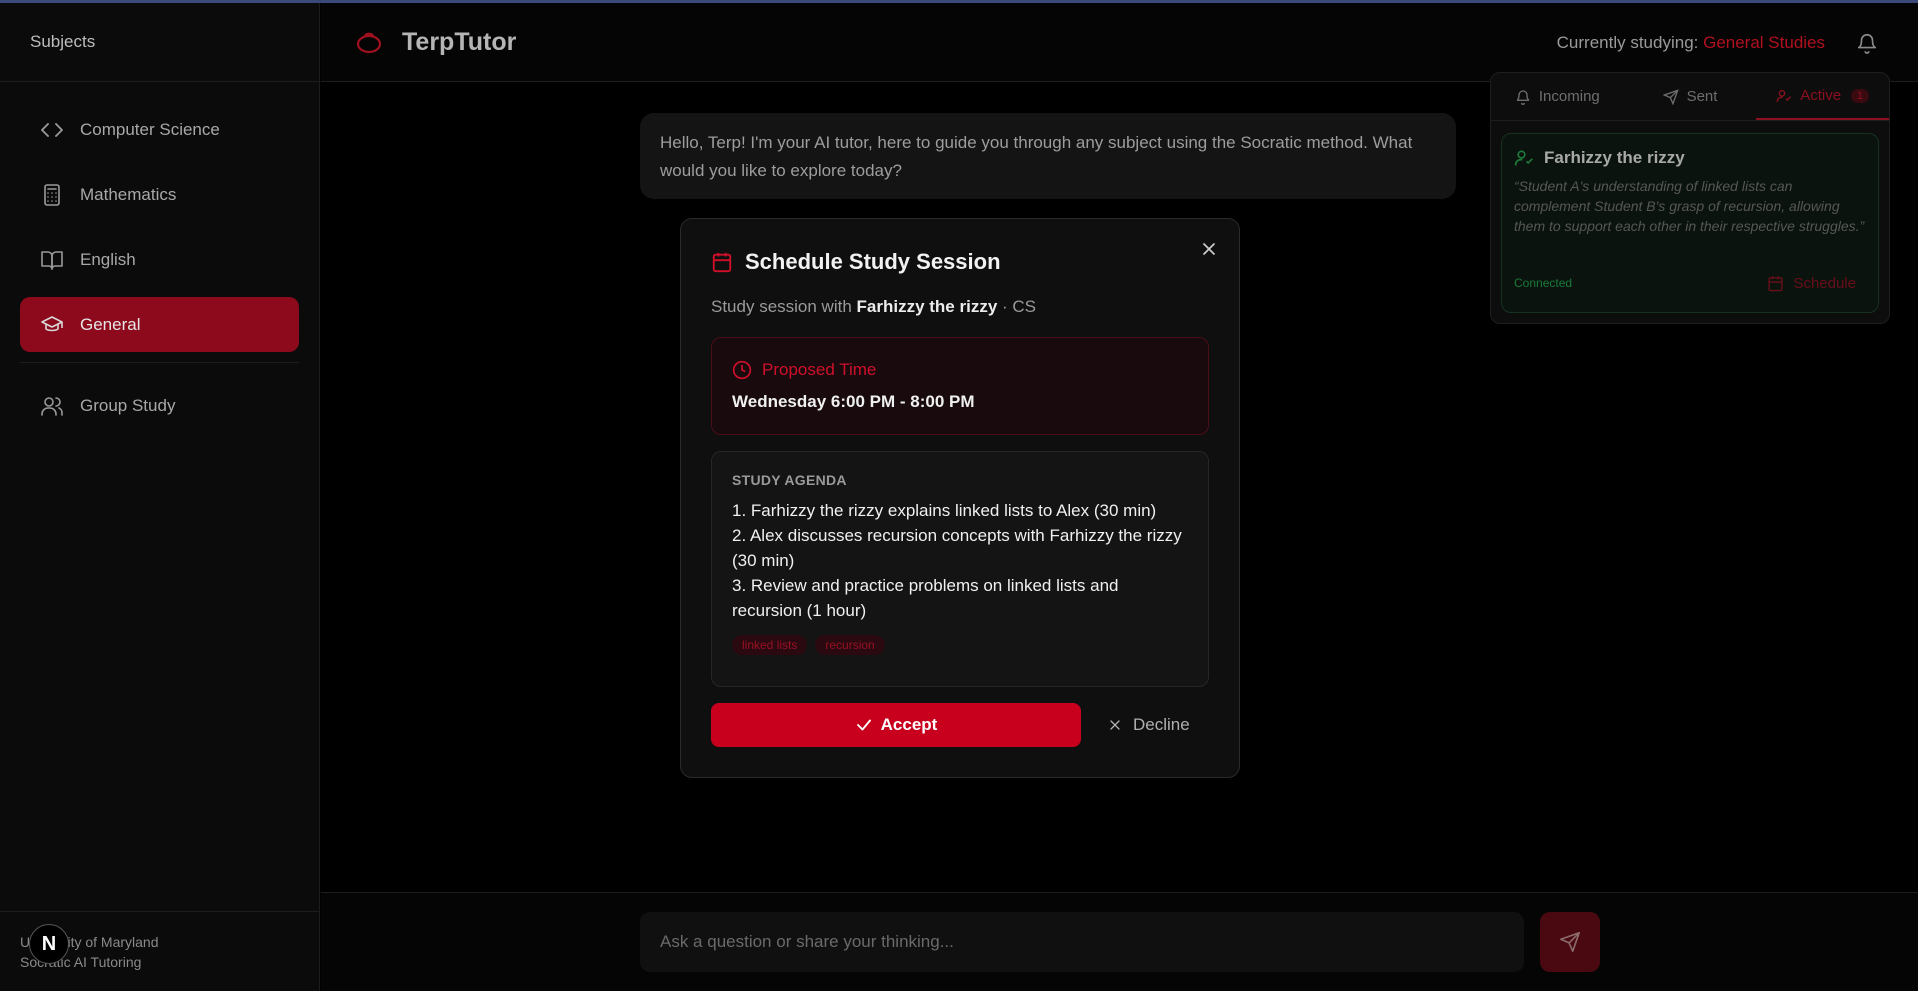 The width and height of the screenshot is (1918, 991). What do you see at coordinates (784, 306) in the screenshot?
I see `partner-prefix: Study session with` at bounding box center [784, 306].